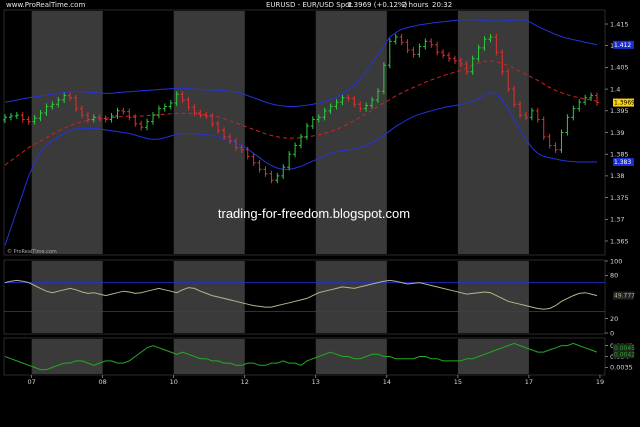  Describe the element at coordinates (617, 220) in the screenshot. I see `price-axis-tick-label: 1.37` at that location.